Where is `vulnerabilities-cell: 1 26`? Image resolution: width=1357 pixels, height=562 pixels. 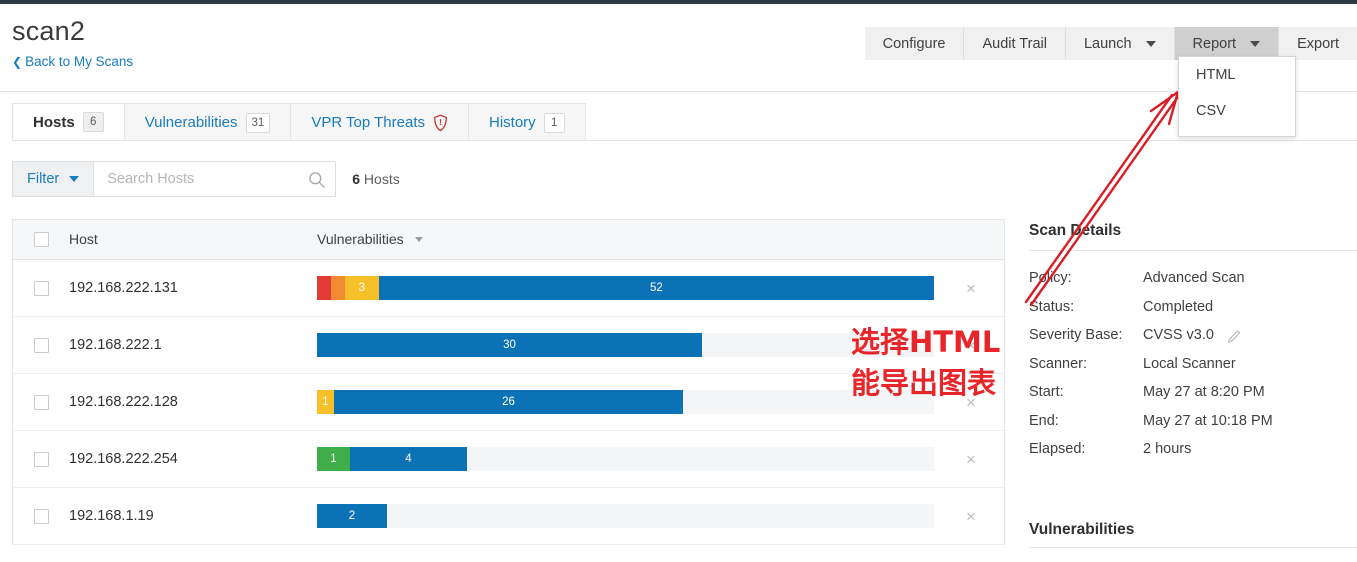 vulnerabilities-cell: 1 26 is located at coordinates (627, 402).